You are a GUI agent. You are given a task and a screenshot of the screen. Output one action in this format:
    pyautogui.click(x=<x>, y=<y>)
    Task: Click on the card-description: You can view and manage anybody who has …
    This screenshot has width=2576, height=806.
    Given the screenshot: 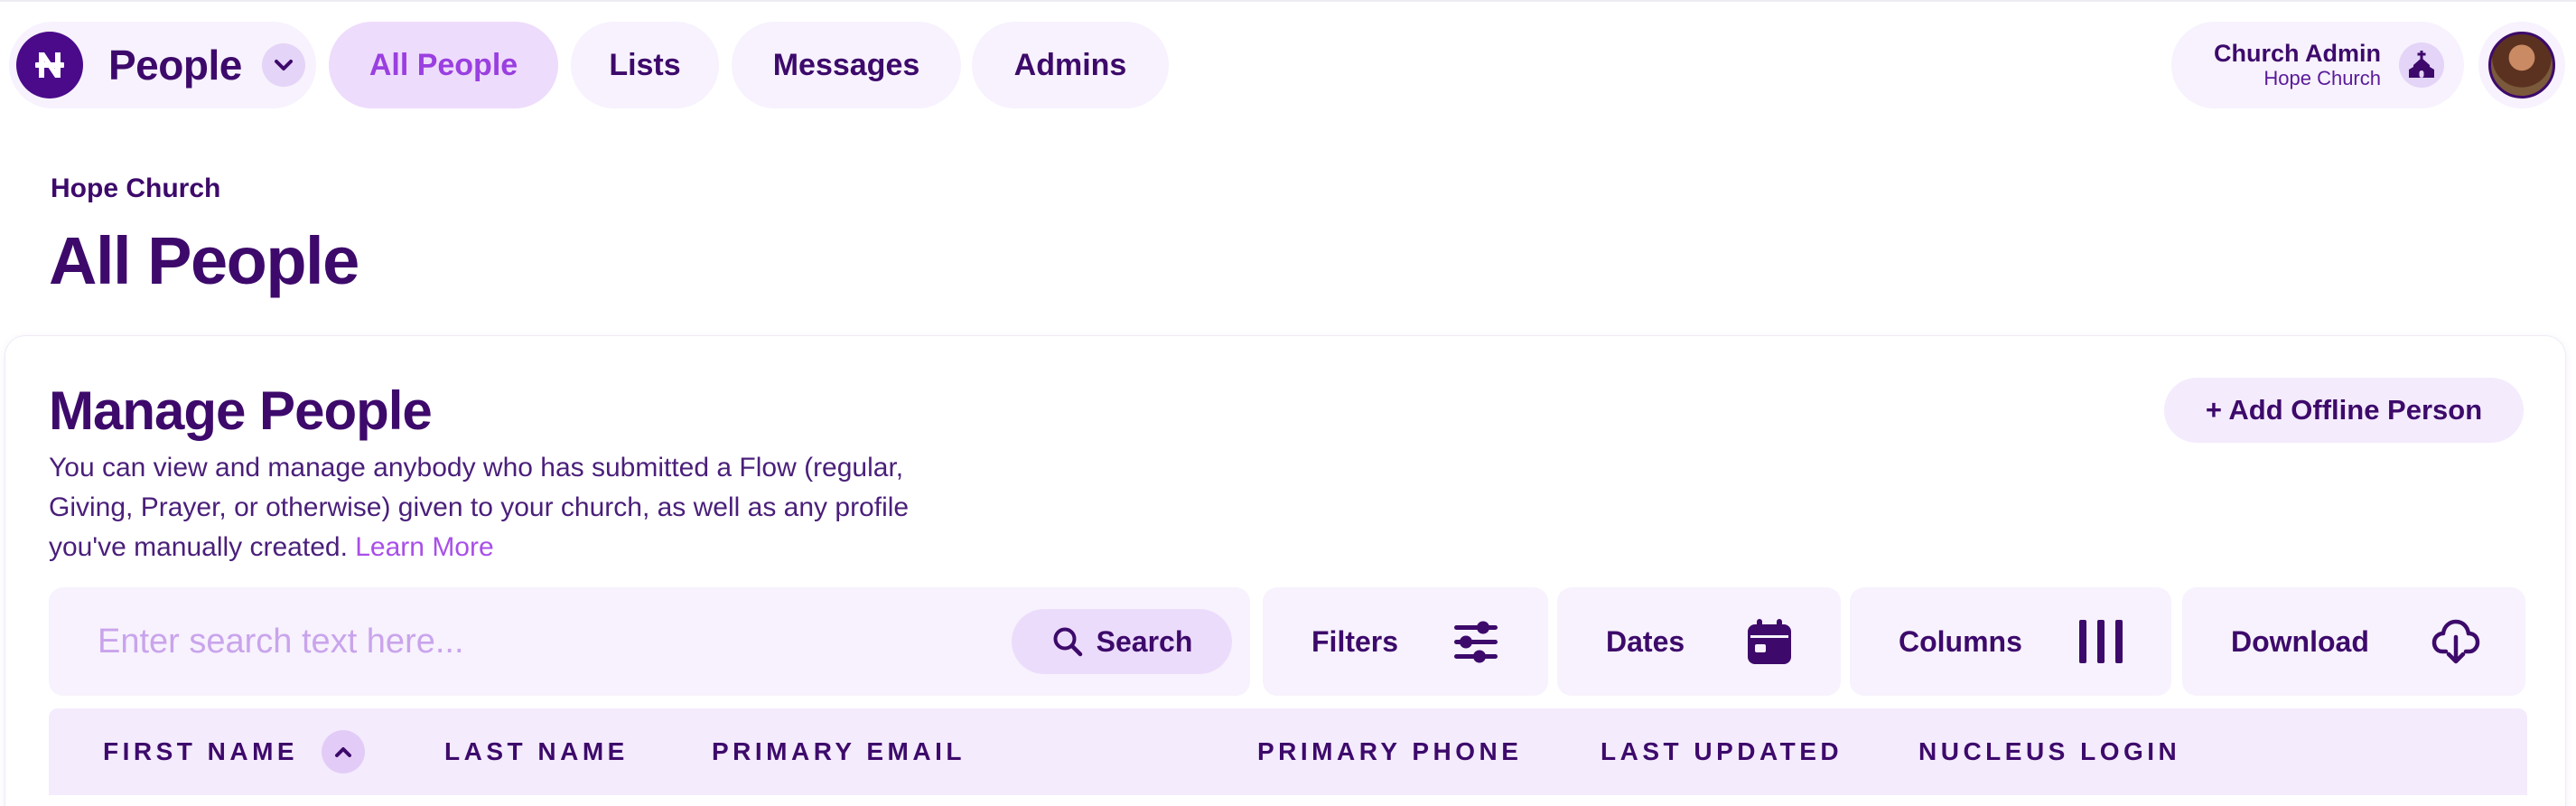 What is the action you would take?
    pyautogui.click(x=482, y=508)
    